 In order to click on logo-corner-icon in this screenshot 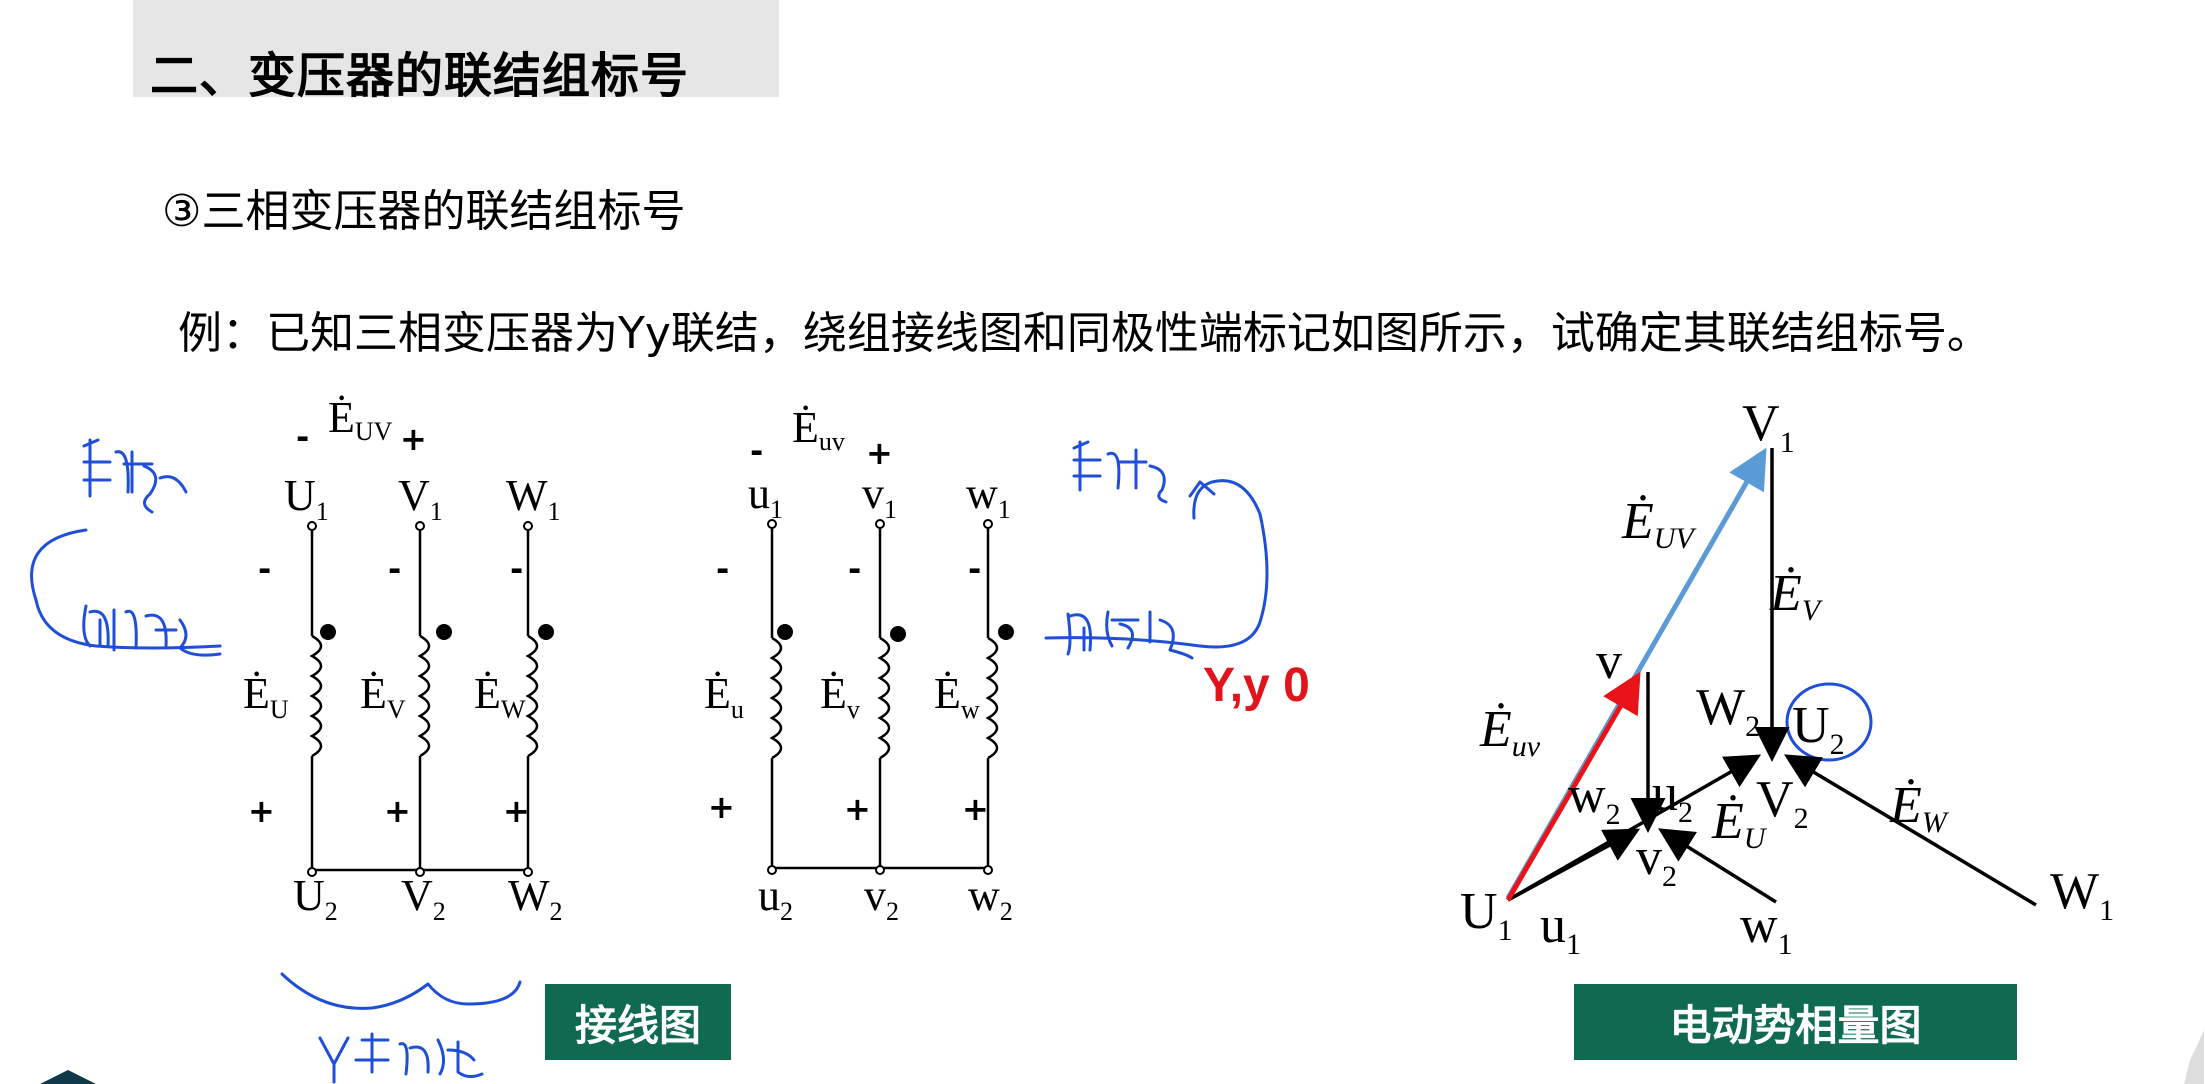, I will do `click(1122, 1057)`.